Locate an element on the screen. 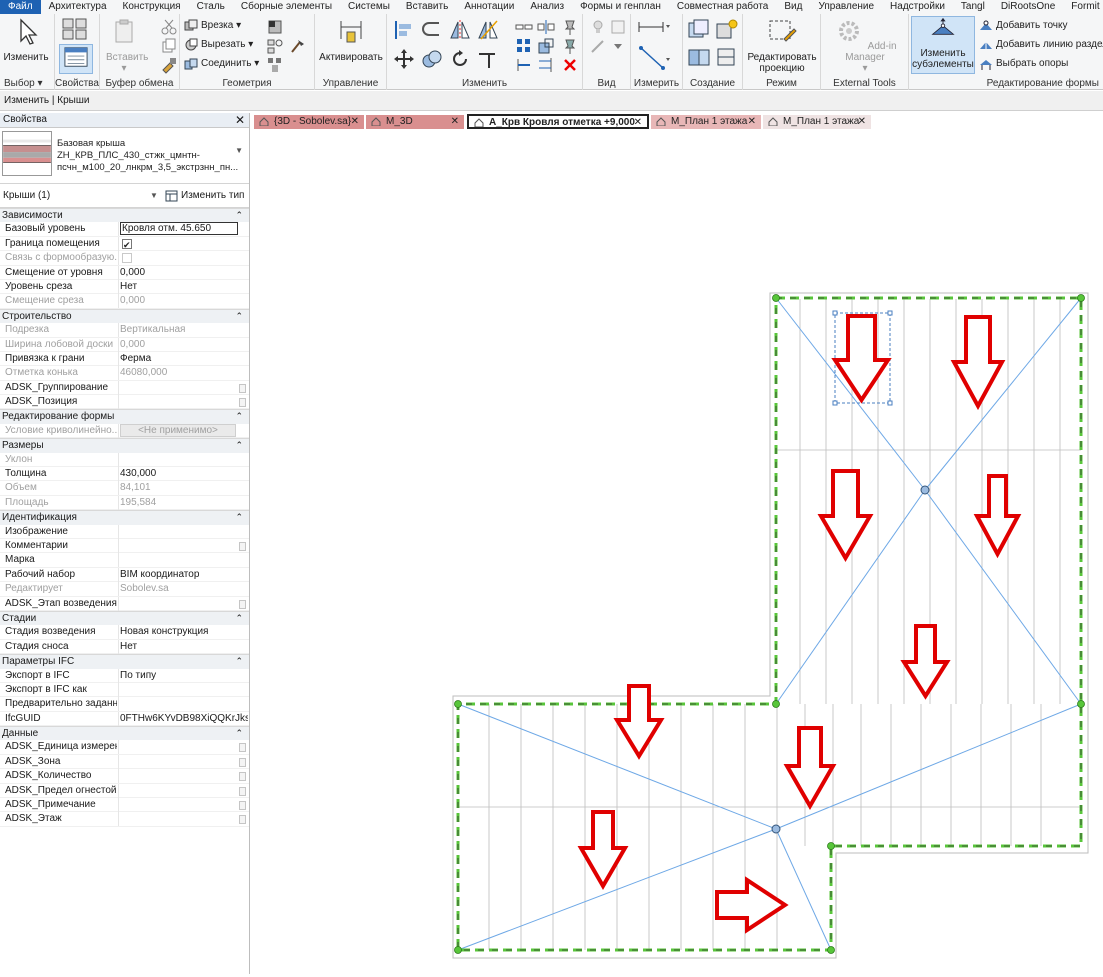 Image resolution: width=1103 pixels, height=977 pixels. property-group: Данные ⌃ is located at coordinates (124, 733).